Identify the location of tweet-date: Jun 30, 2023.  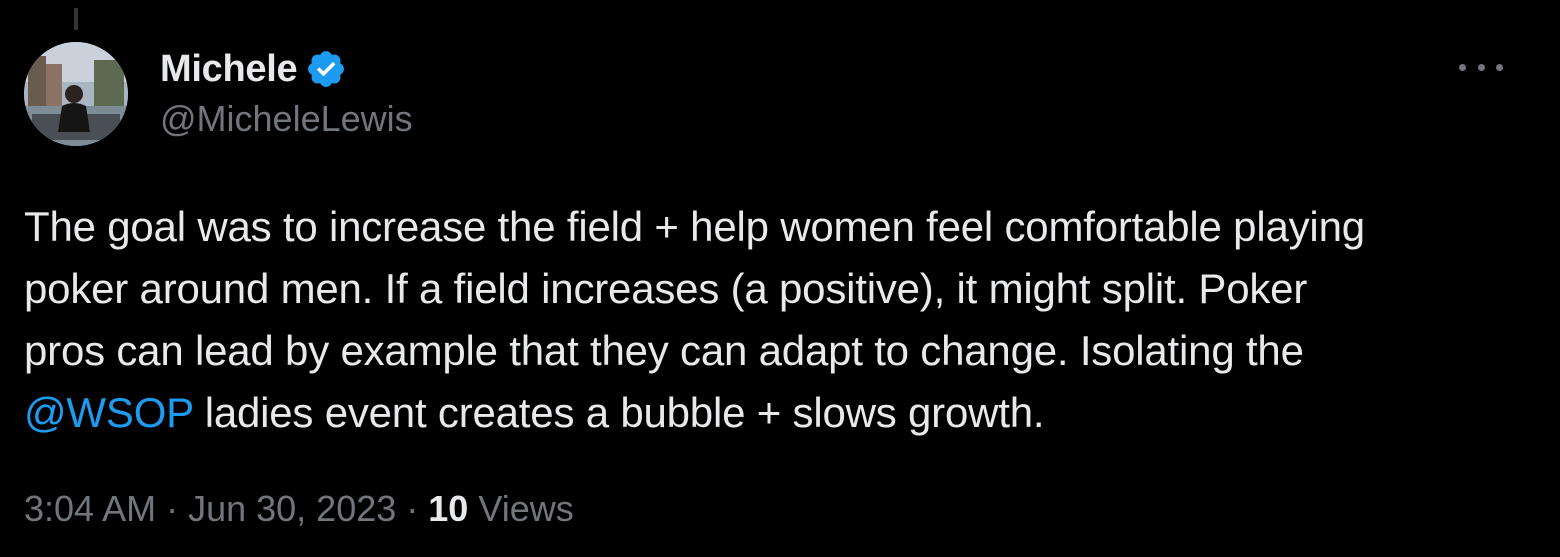
(292, 508).